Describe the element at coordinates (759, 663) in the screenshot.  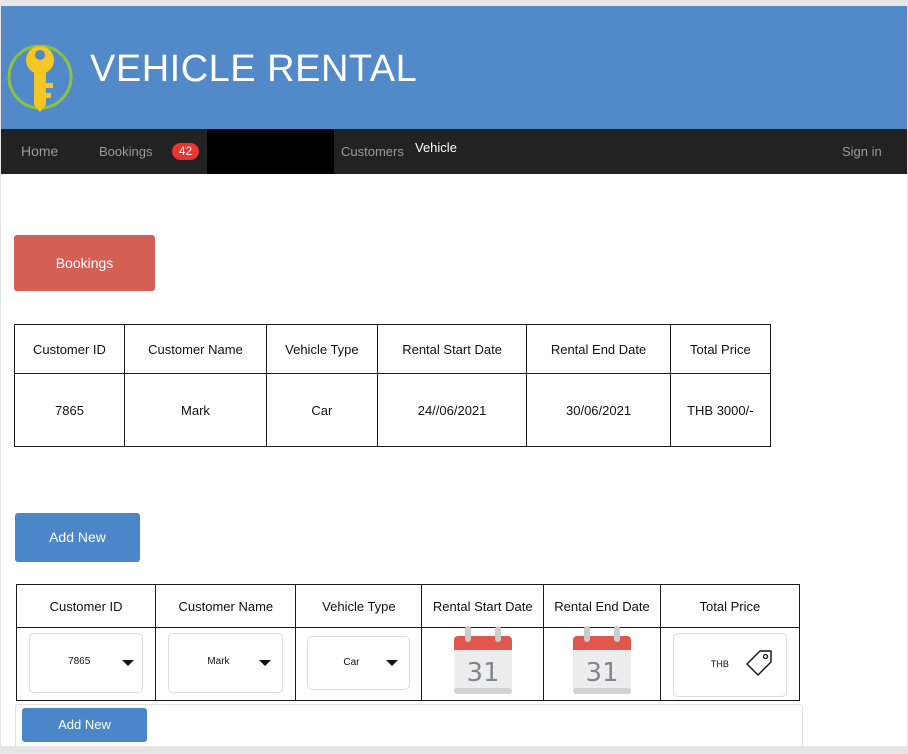
I see `price-tag-icon` at that location.